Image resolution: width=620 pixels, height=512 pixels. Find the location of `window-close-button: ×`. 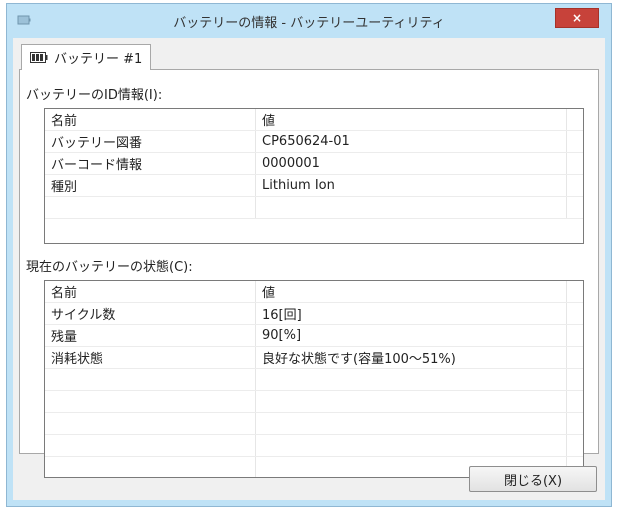

window-close-button: × is located at coordinates (577, 18).